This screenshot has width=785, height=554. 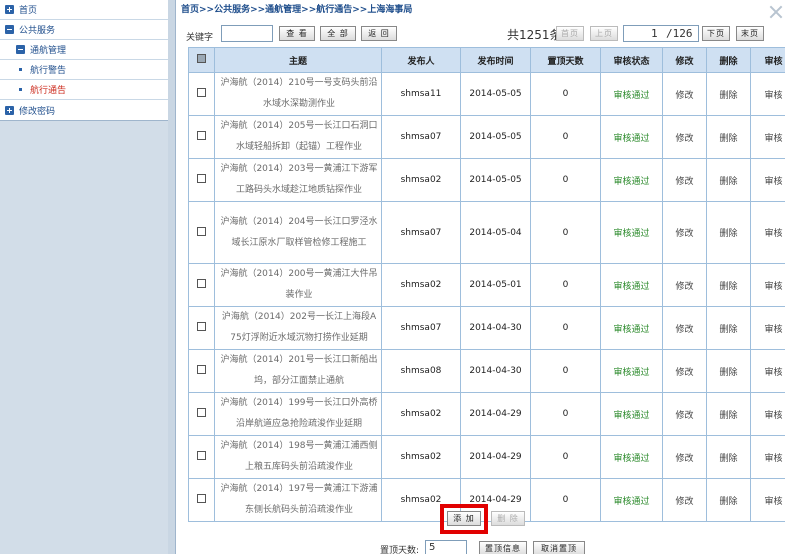 I want to click on subject-cell: 沪海航（2014）203号一黄浦江下游军工路码头水域趁江地质钻探作业, so click(x=298, y=180).